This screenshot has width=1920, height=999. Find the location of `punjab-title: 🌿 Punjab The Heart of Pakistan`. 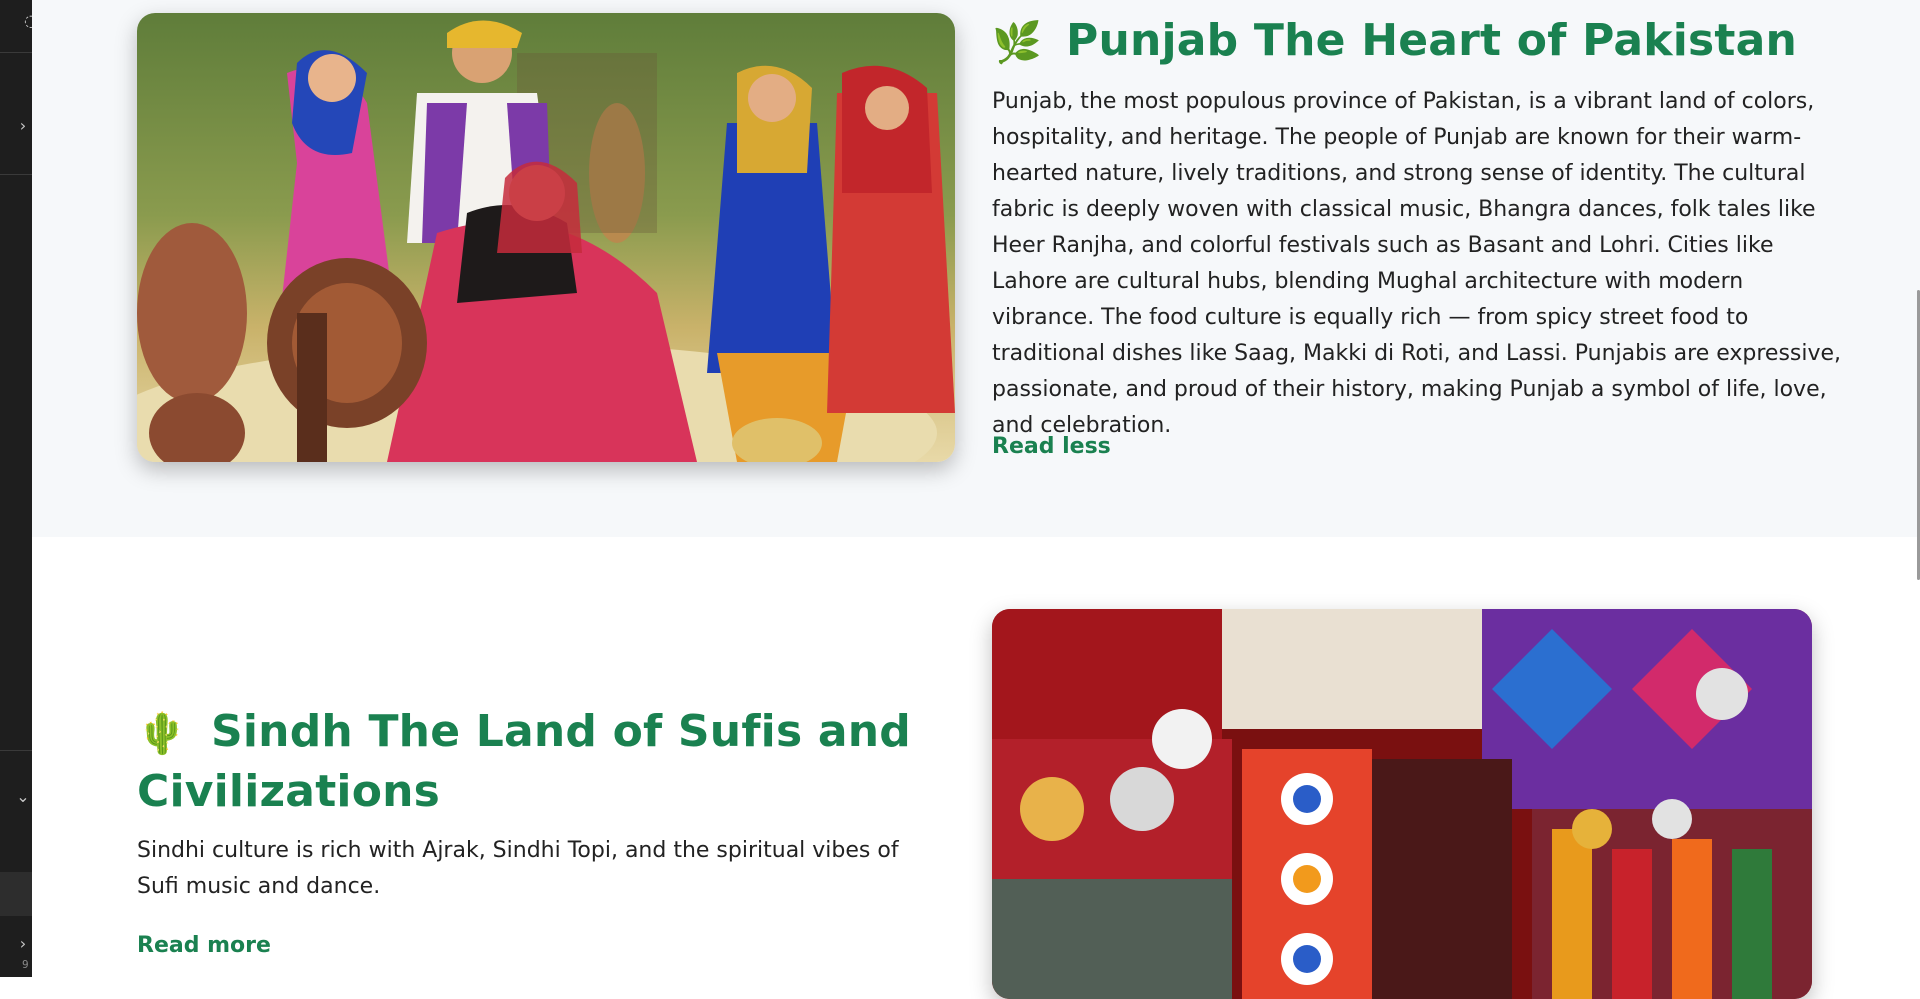

punjab-title: 🌿 Punjab The Heart of Pakistan is located at coordinates (1442, 42).